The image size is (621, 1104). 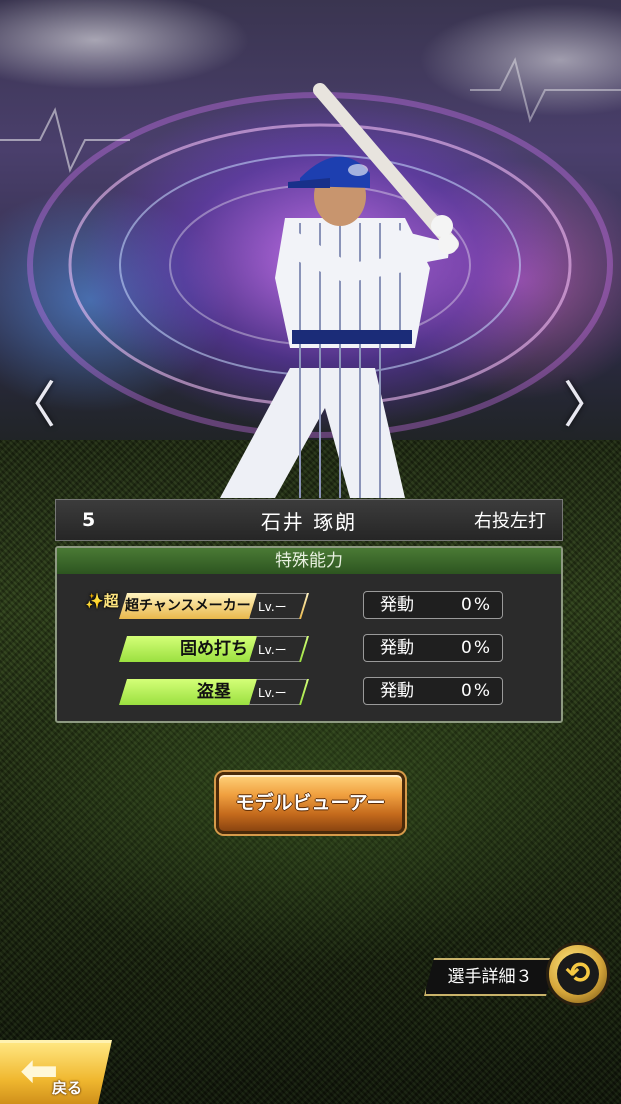 I want to click on player-detail-3-button: 選手詳細３, so click(x=490, y=977).